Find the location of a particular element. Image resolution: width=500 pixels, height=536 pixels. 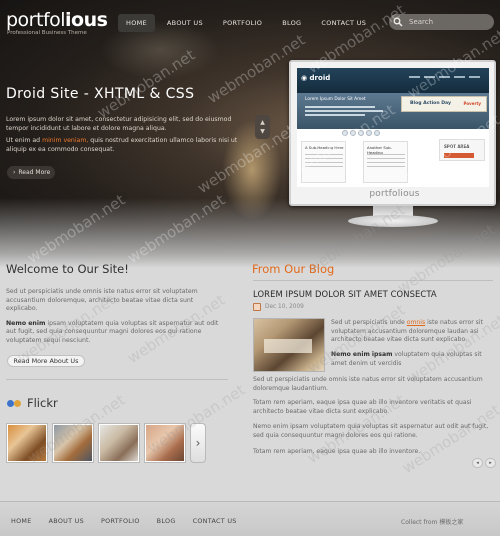

slider-prev-icon: ▲ is located at coordinates (262, 122).